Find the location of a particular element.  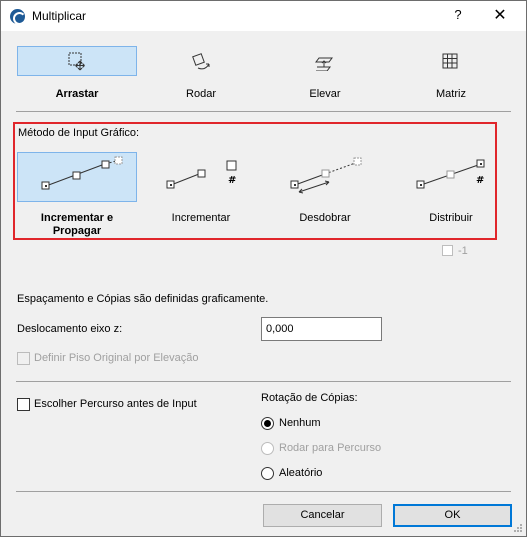

input-method-distribute-label: Distribuir is located at coordinates (451, 218).